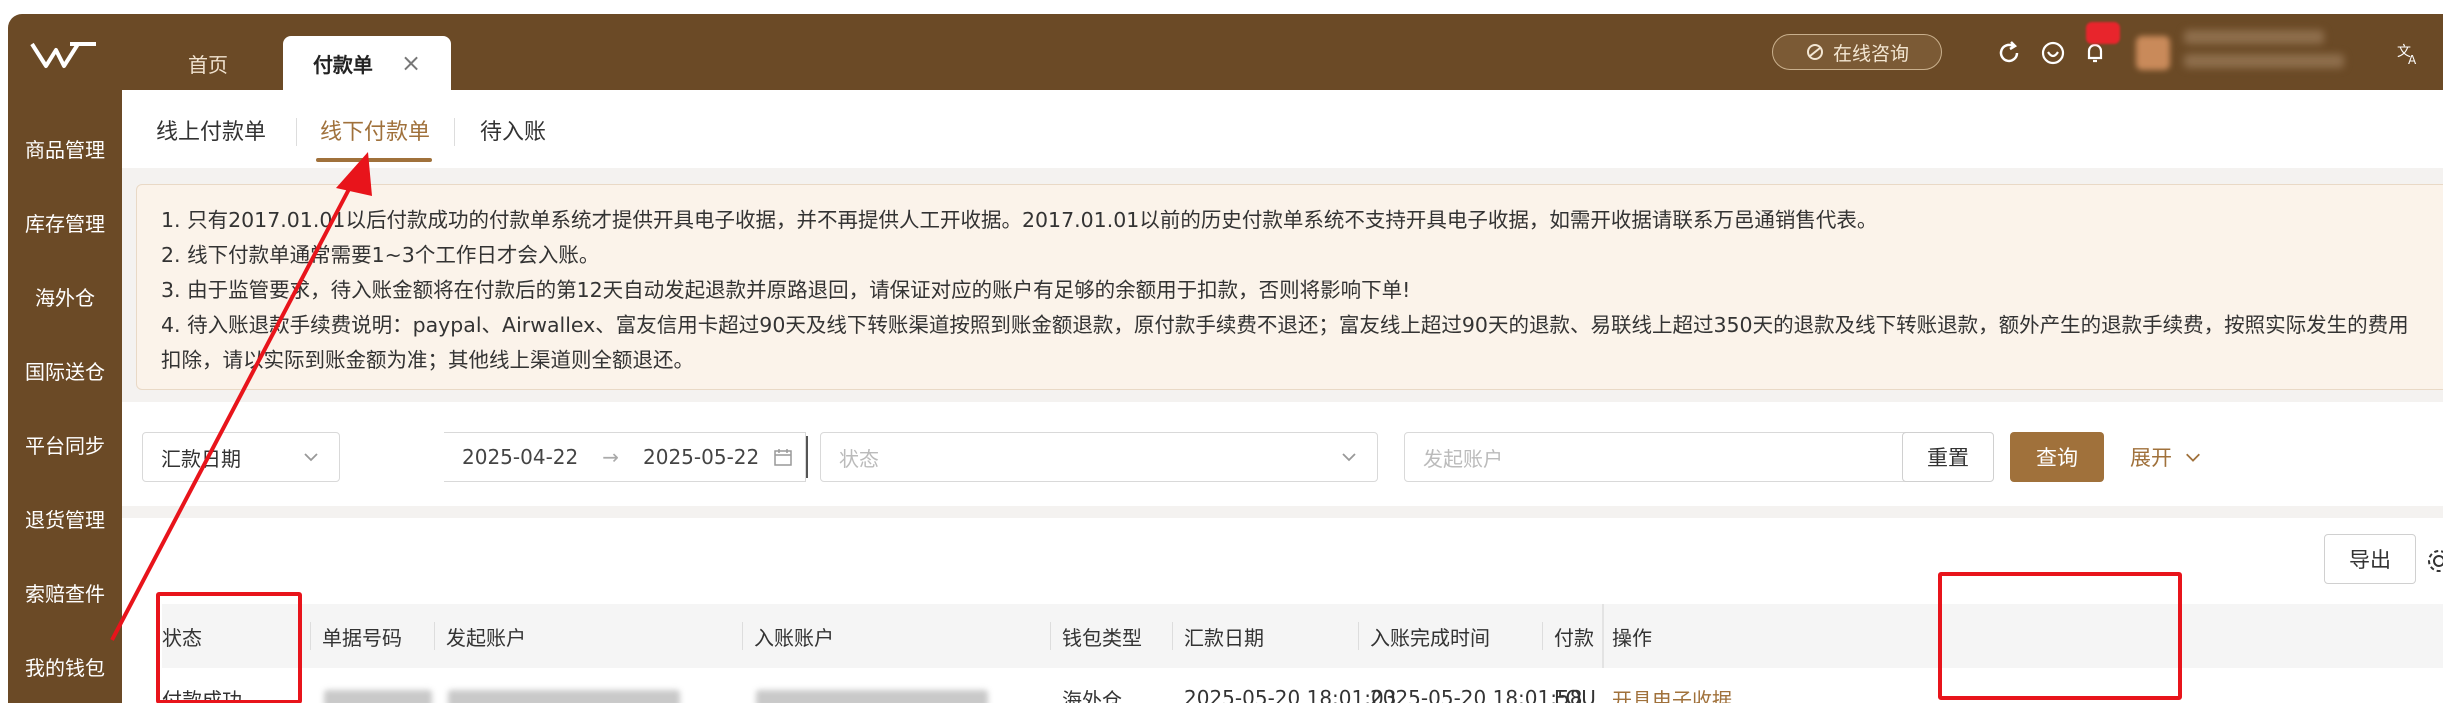  Describe the element at coordinates (411, 63) in the screenshot. I see `close-icon: ×` at that location.